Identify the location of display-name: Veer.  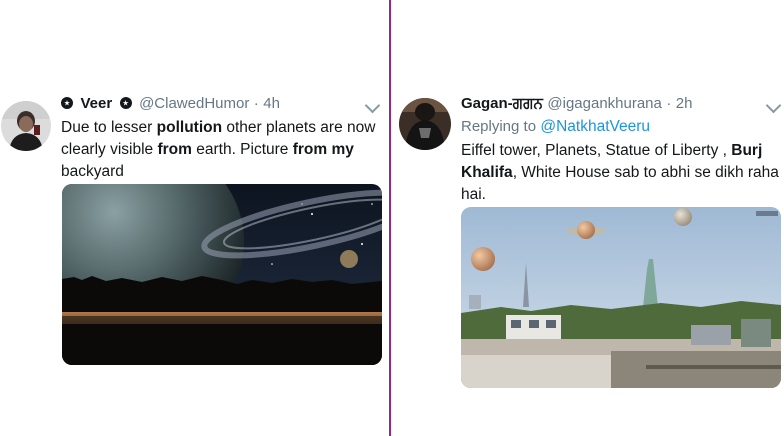
(96, 103).